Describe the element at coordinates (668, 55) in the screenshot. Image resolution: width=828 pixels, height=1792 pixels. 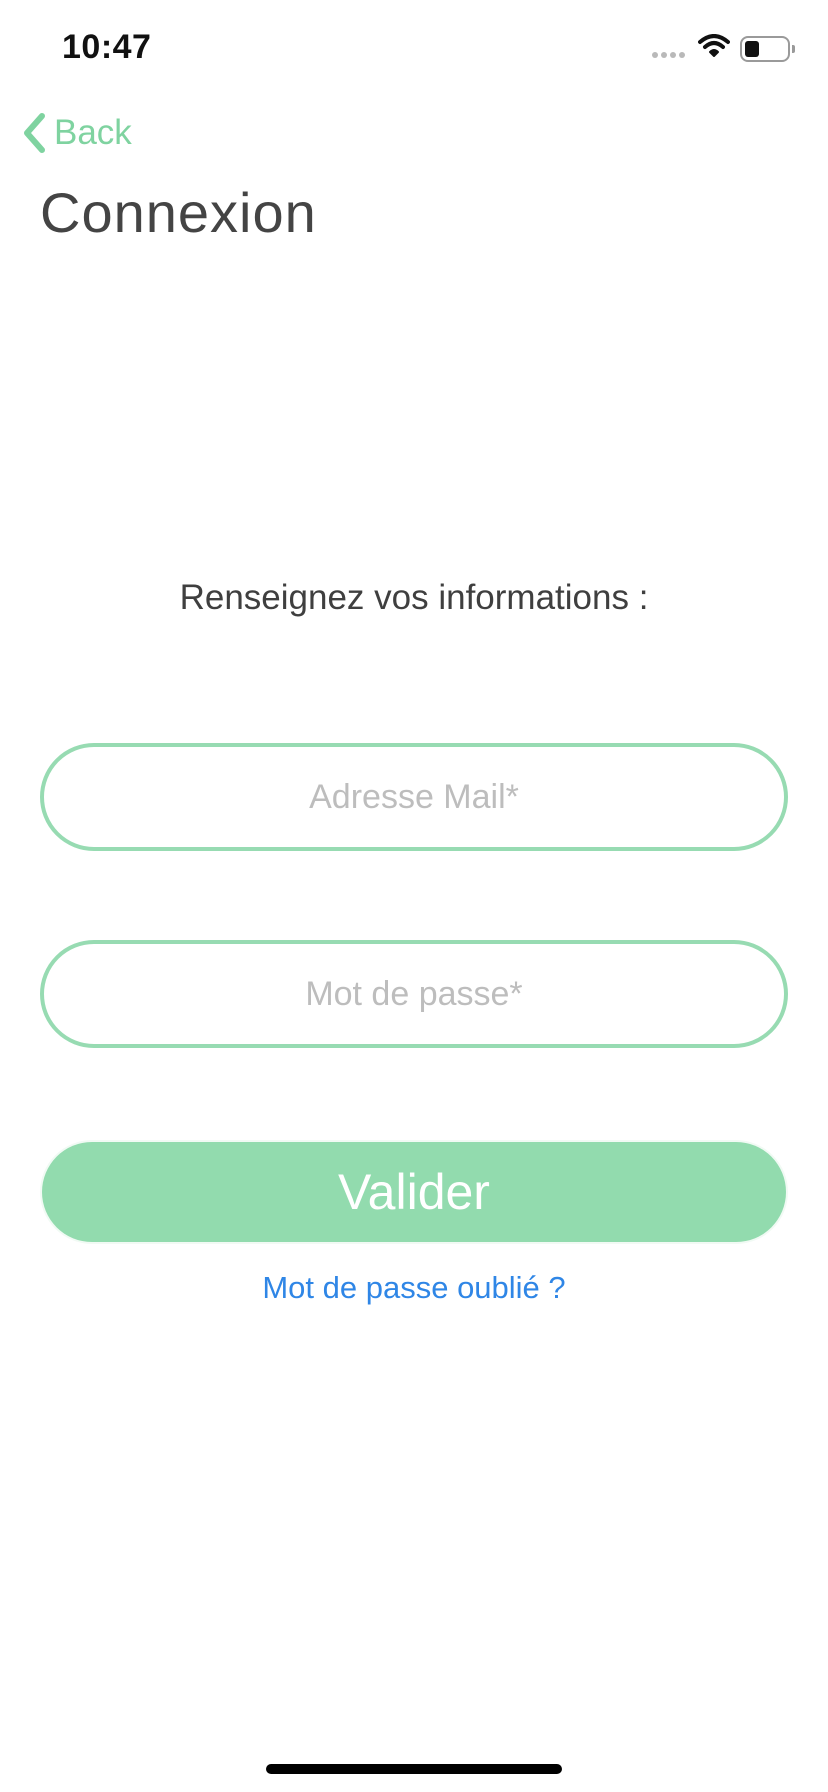
I see `cellular-signal-icon` at that location.